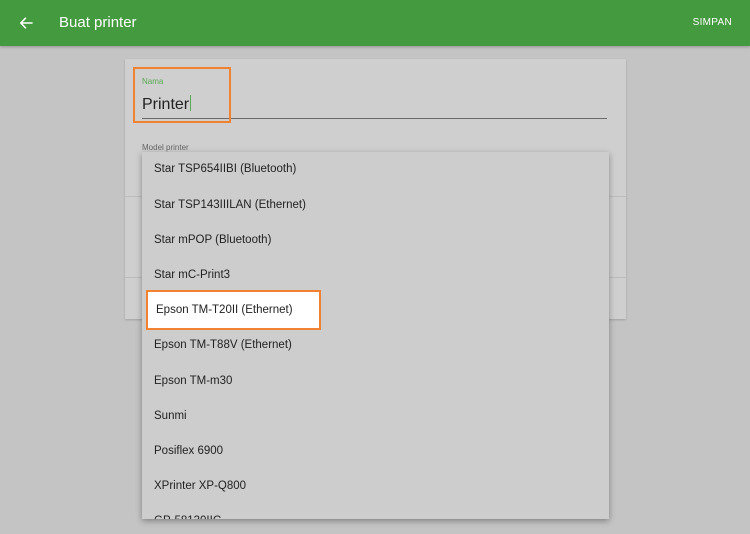  What do you see at coordinates (153, 81) in the screenshot?
I see `name-field-label: Nama` at bounding box center [153, 81].